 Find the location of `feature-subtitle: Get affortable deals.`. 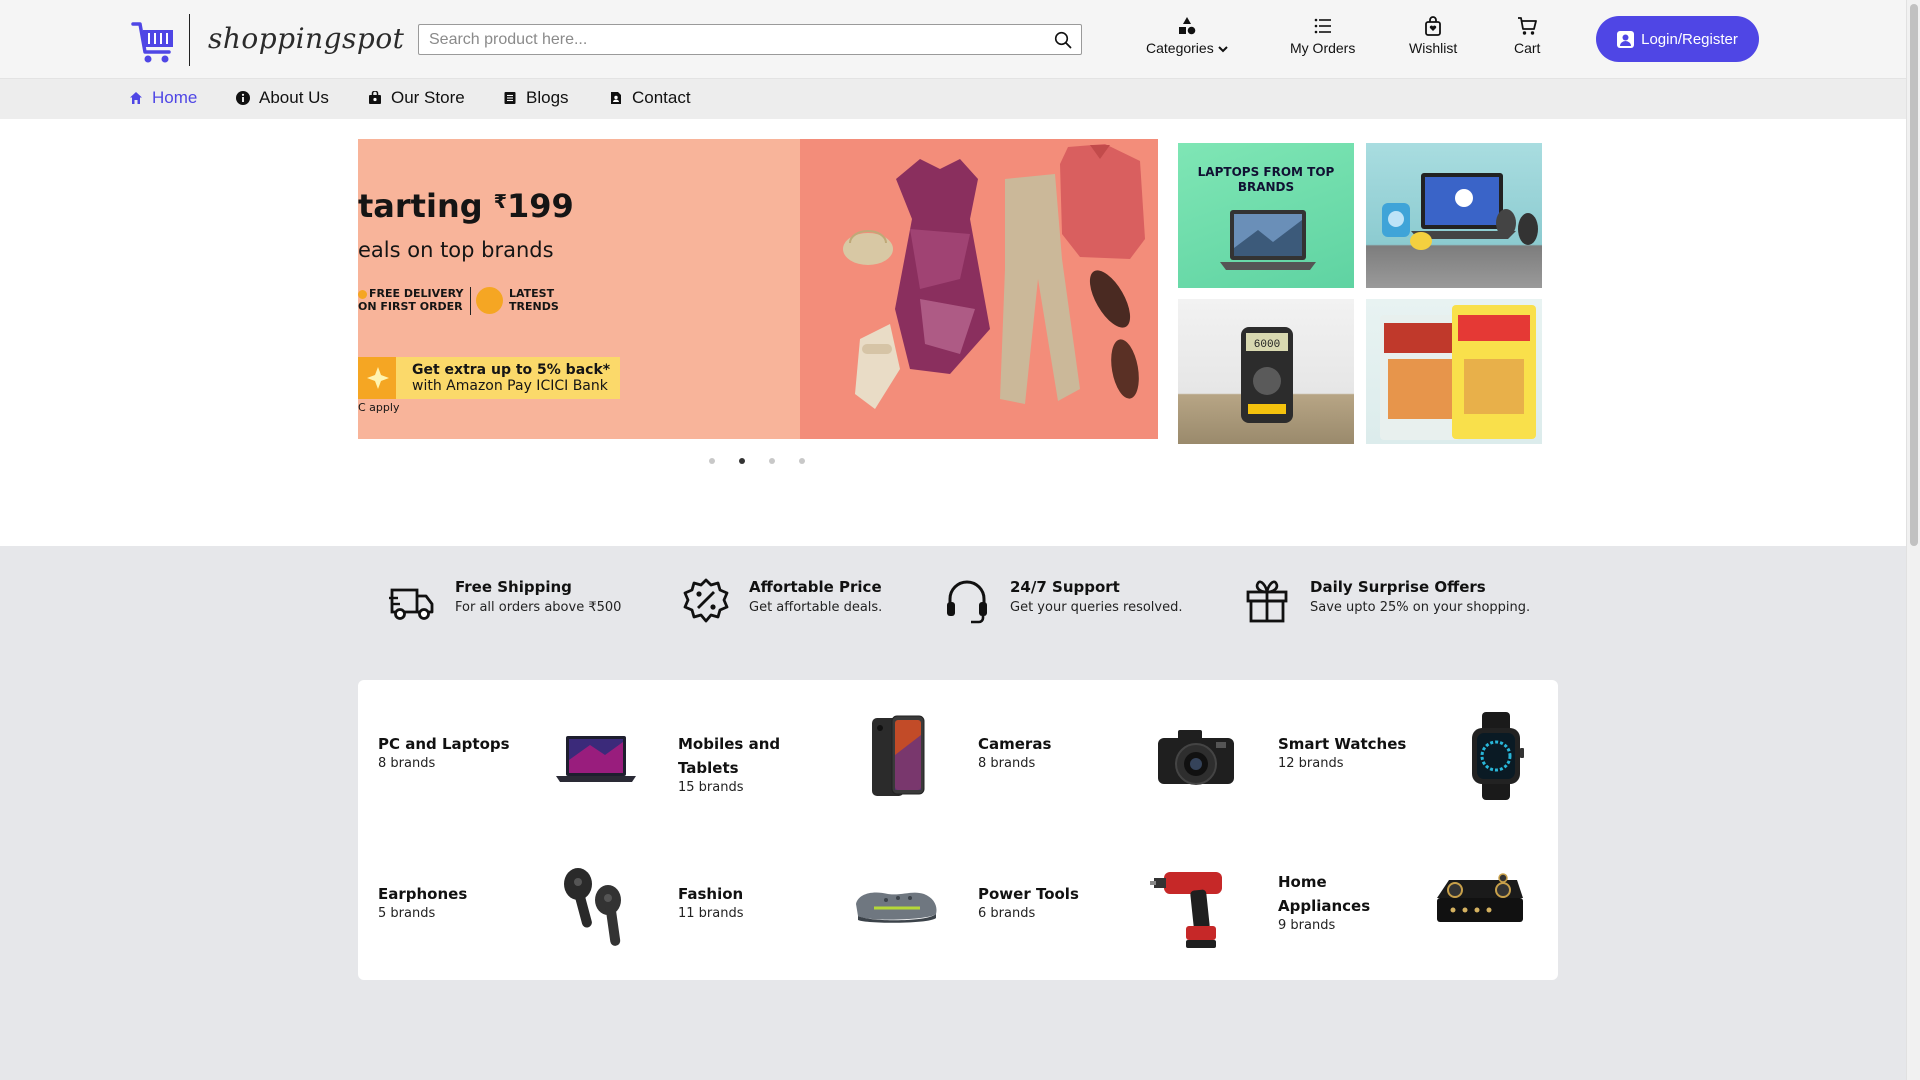

feature-subtitle: Get affortable deals. is located at coordinates (816, 607).